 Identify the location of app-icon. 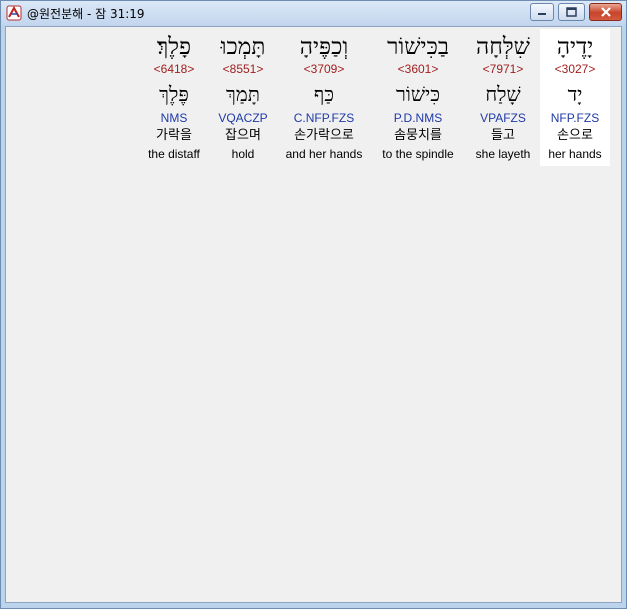
(14, 13).